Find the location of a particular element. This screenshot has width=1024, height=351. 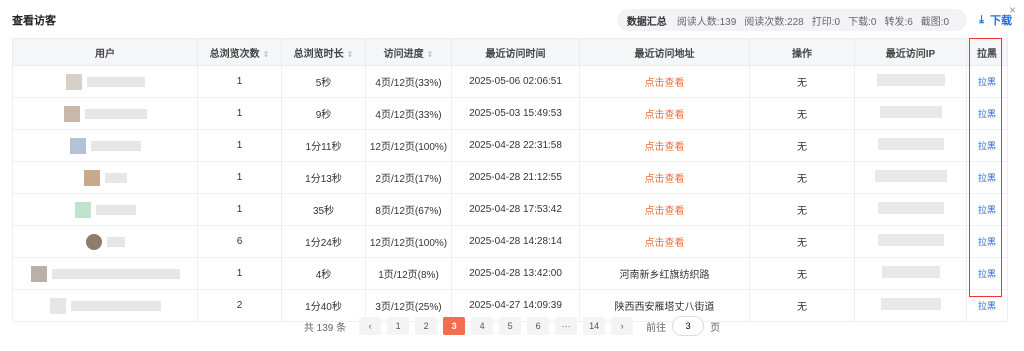

stat-reads: 阅读次数:228 is located at coordinates (774, 22).